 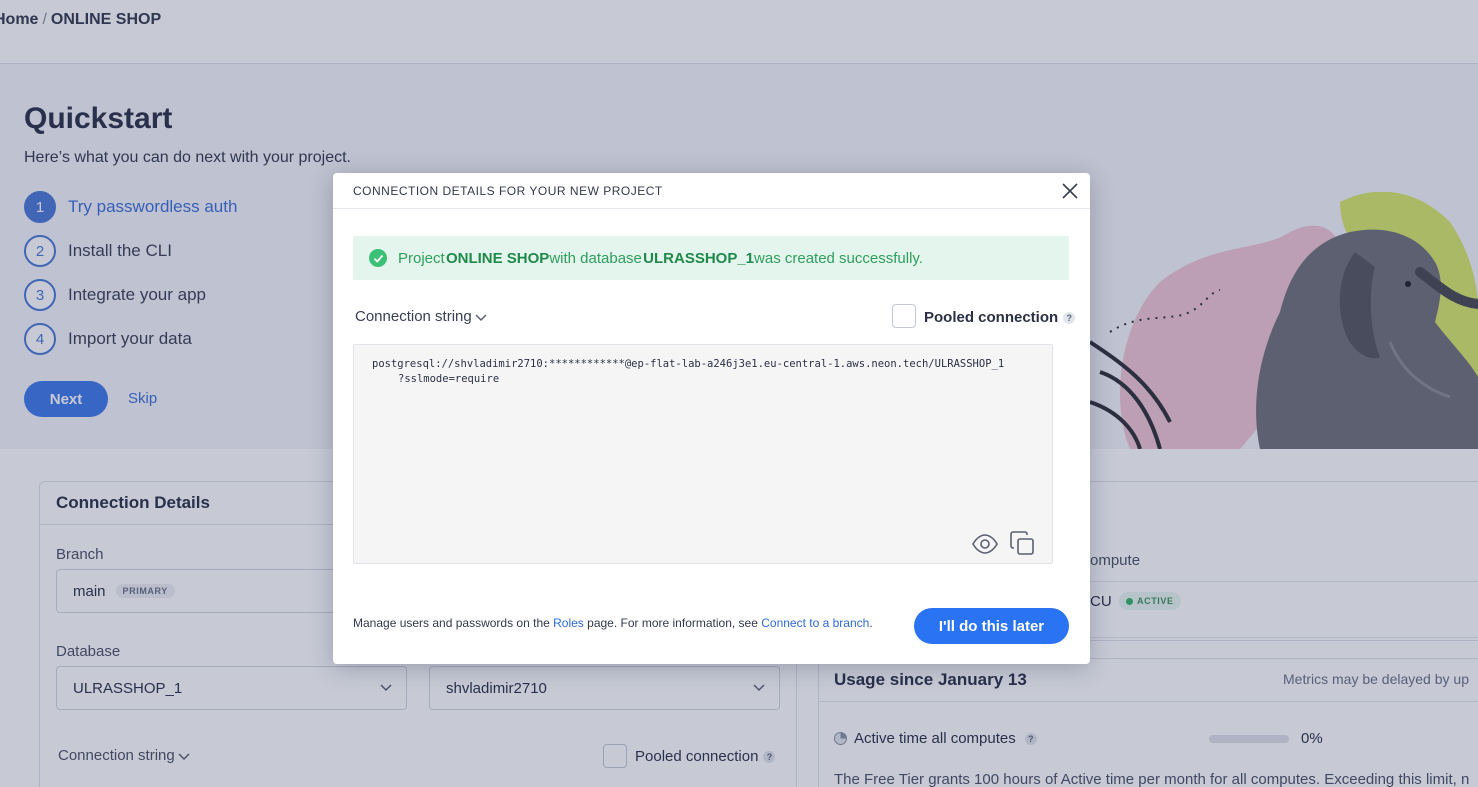 I want to click on footer-text-3: ., so click(x=871, y=623).